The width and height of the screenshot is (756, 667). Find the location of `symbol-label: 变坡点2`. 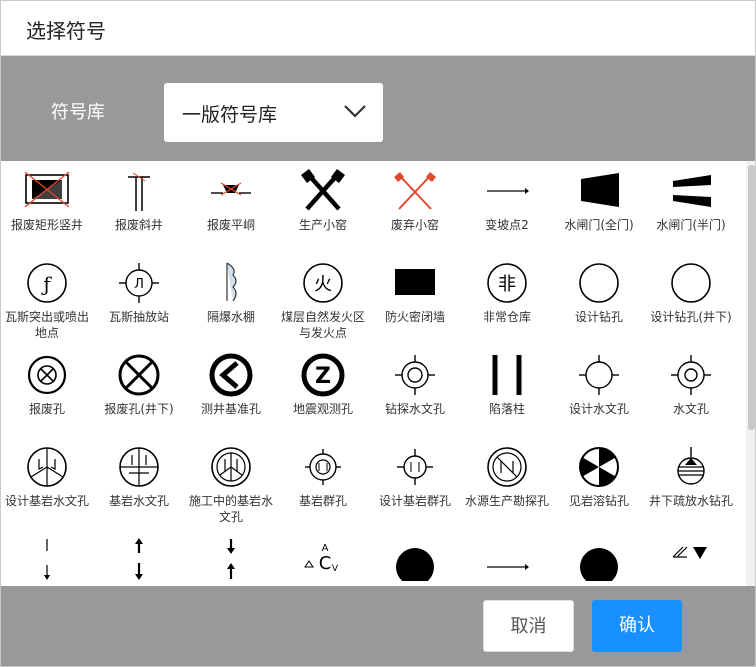

symbol-label: 变坡点2 is located at coordinates (507, 225).